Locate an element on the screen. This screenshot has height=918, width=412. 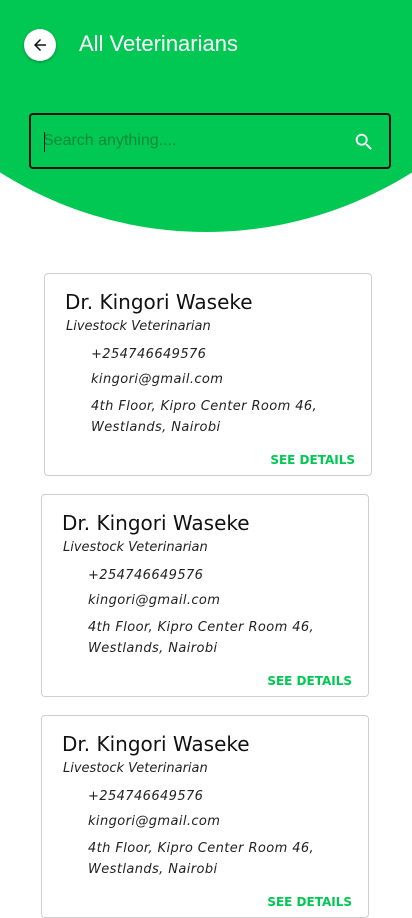
arrow-left-icon is located at coordinates (40, 45).